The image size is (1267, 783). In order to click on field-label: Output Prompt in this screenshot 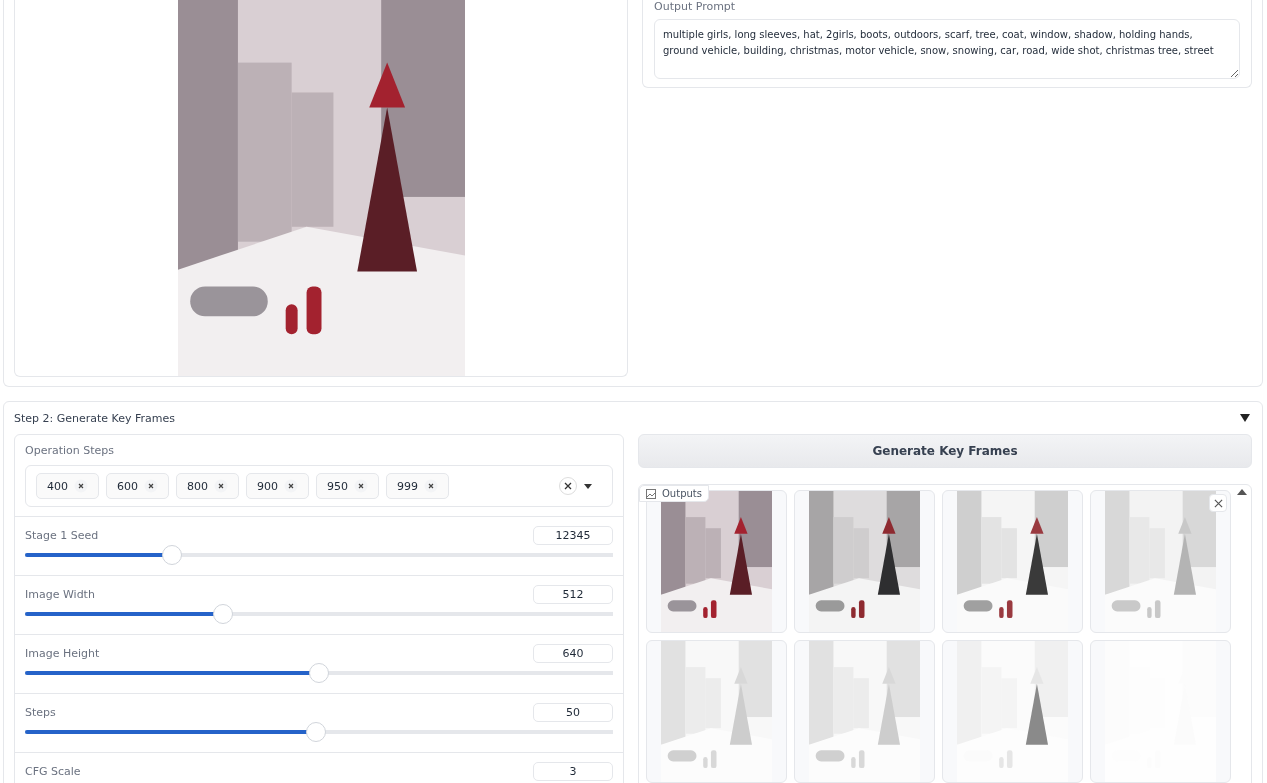, I will do `click(695, 6)`.